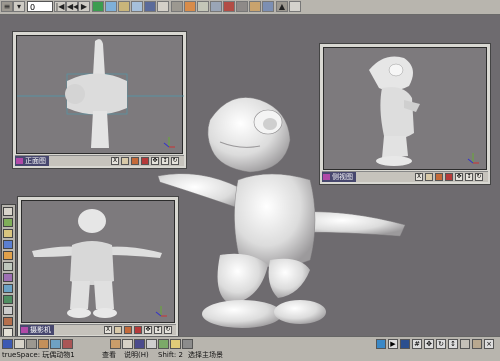 The height and width of the screenshot is (361, 500). What do you see at coordinates (339, 177) in the screenshot?
I see `side-viewport-label: 侧视图` at bounding box center [339, 177].